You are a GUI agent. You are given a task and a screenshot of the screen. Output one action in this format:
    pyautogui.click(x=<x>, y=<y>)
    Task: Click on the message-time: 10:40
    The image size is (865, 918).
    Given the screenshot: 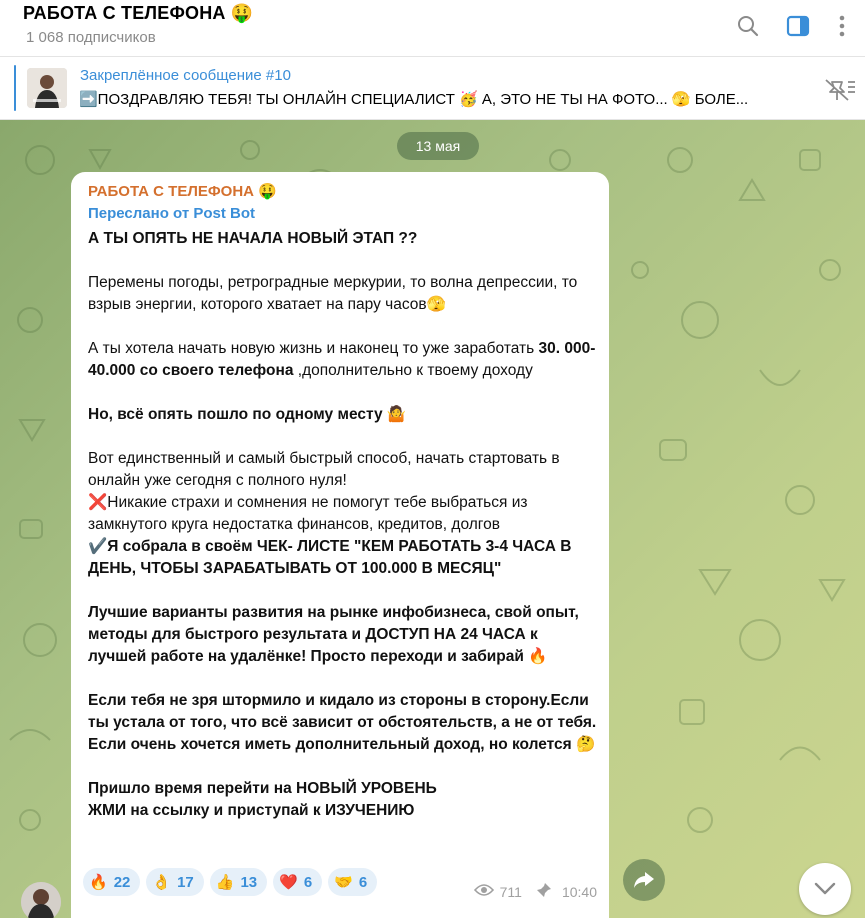 What is the action you would take?
    pyautogui.click(x=579, y=891)
    